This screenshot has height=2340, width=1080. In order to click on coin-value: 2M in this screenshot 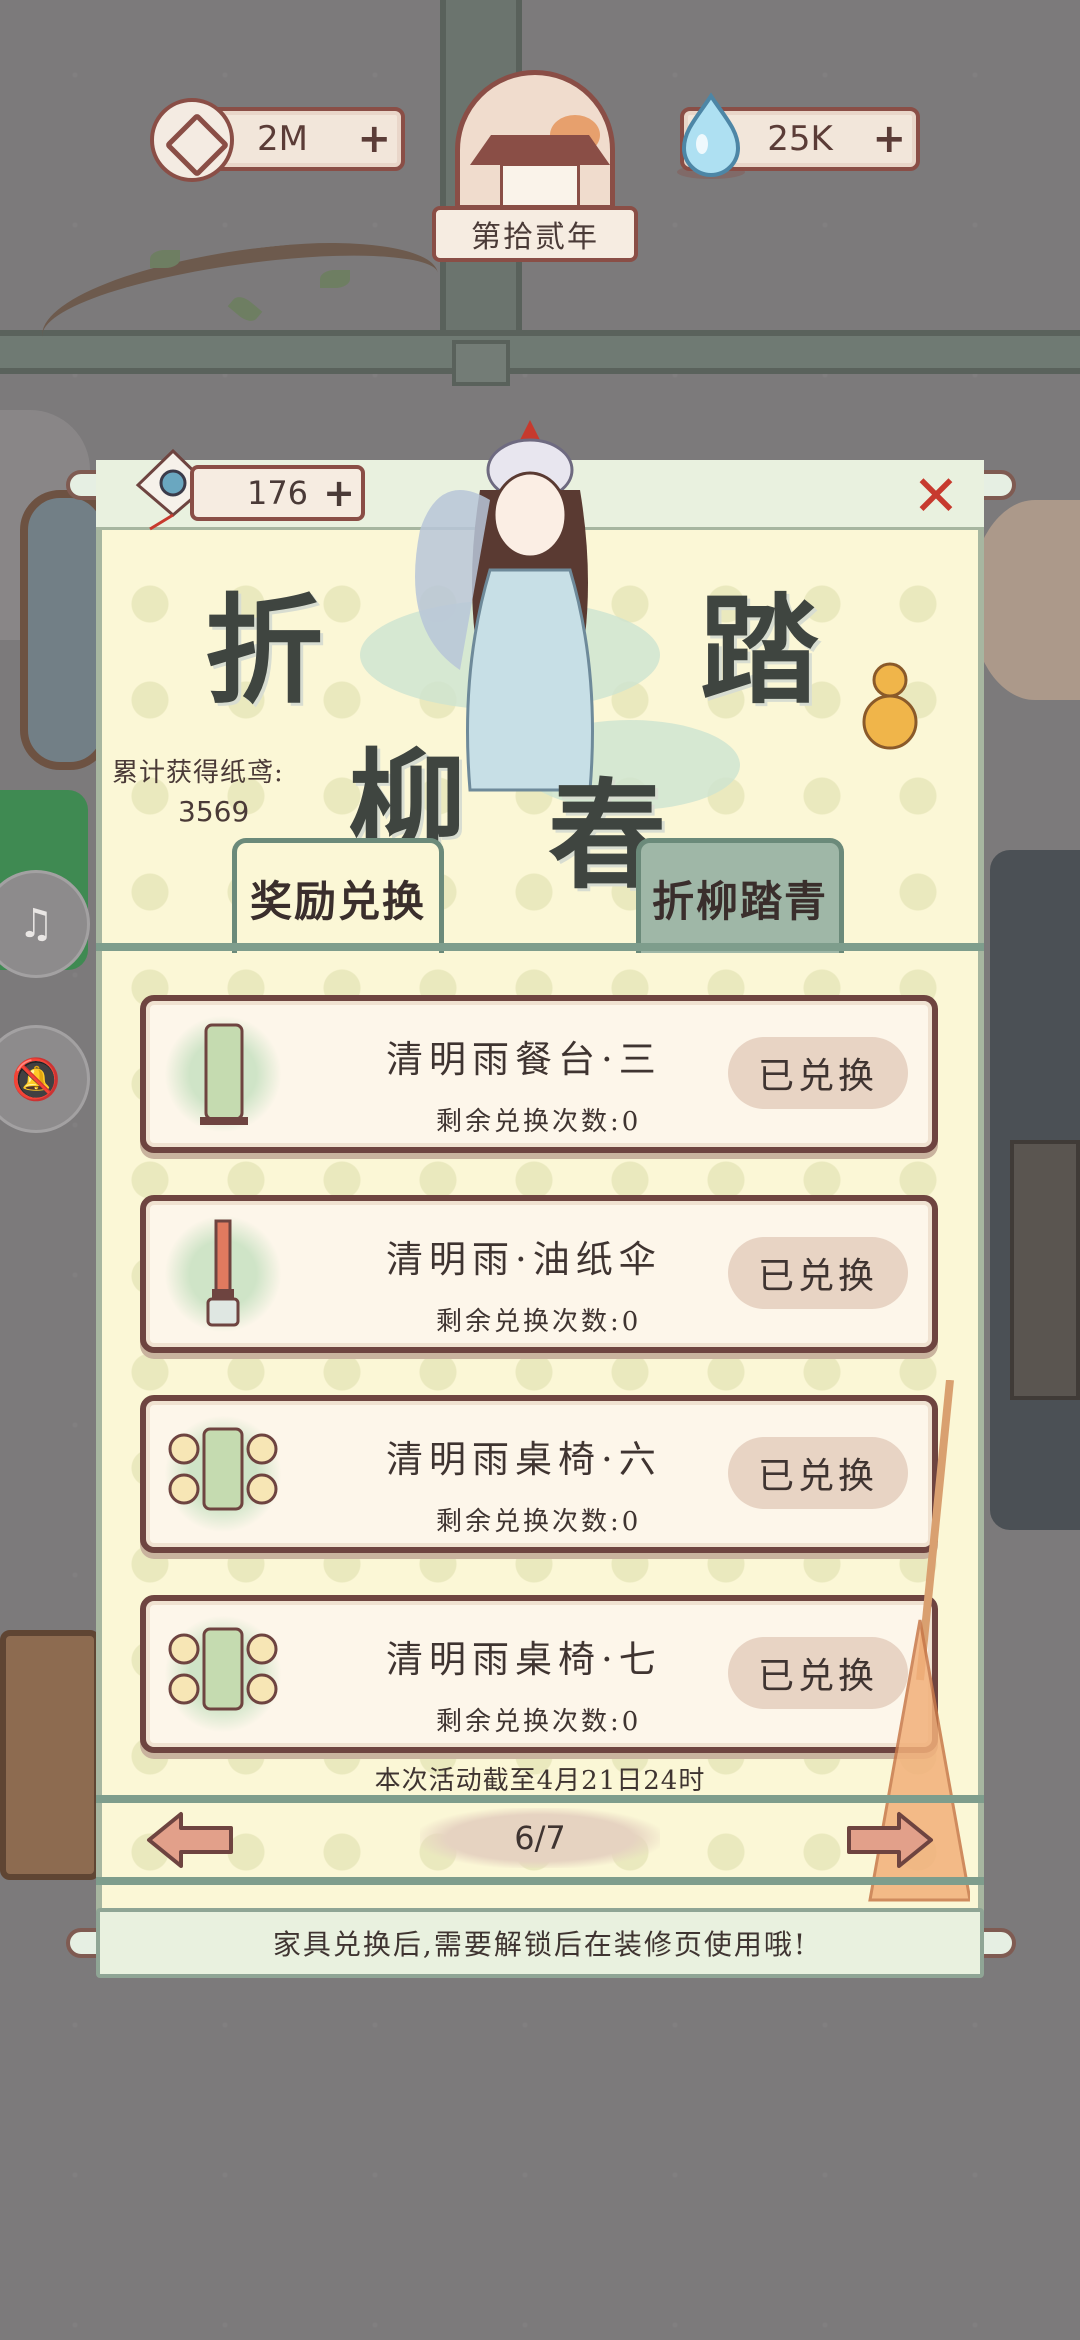, I will do `click(282, 139)`.